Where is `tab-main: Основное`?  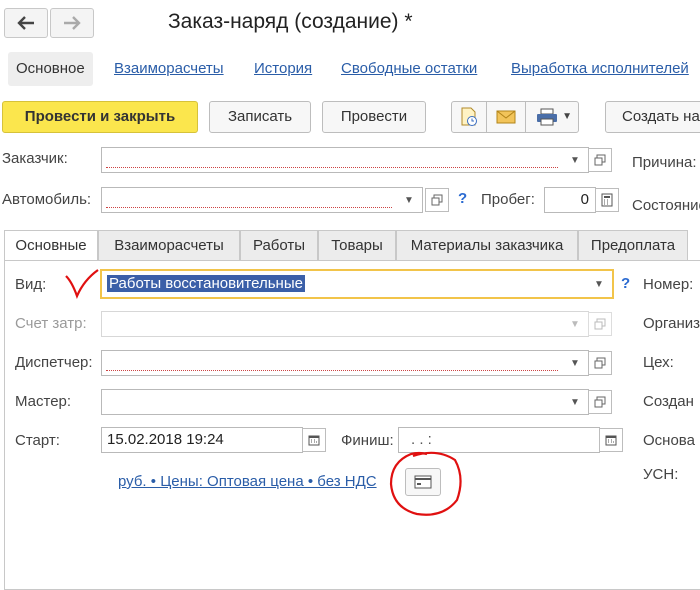 tab-main: Основное is located at coordinates (50, 69).